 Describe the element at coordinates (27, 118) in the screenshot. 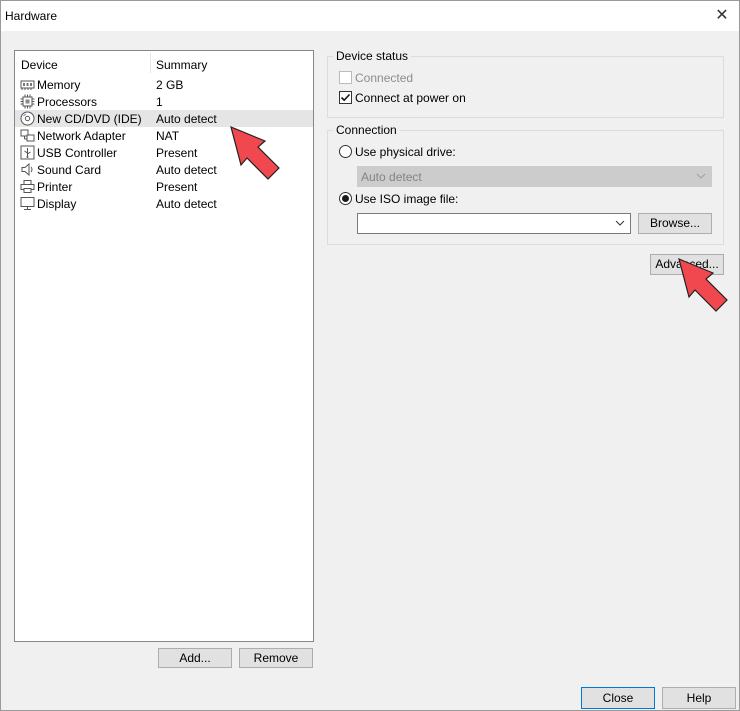

I see `cd-dvd-icon` at that location.